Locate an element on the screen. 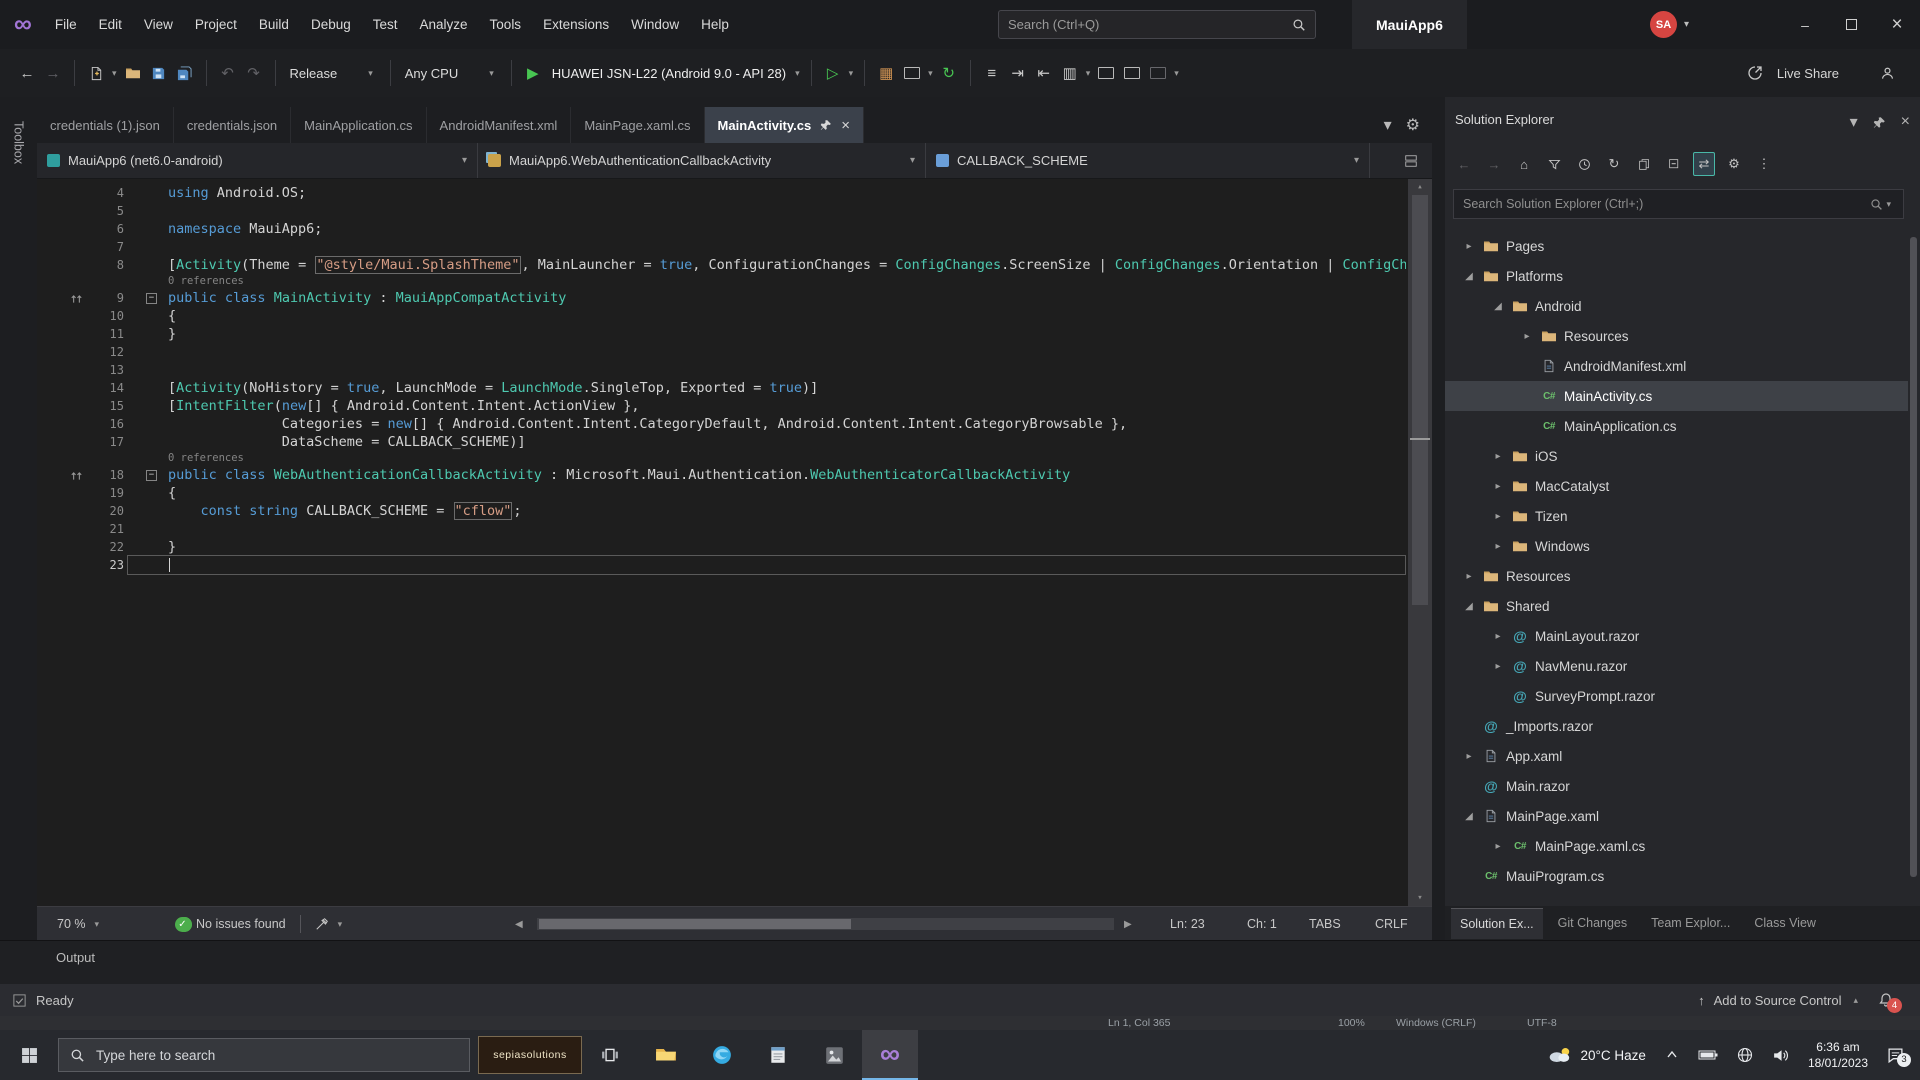  tree-item-imports-razor: @ _Imports.razor is located at coordinates (1676, 726).